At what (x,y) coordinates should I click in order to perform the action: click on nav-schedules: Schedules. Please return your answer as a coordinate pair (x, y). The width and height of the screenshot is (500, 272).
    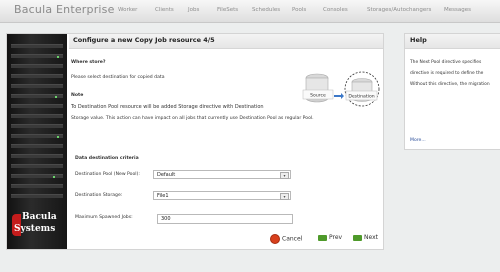
    Looking at the image, I should click on (266, 10).